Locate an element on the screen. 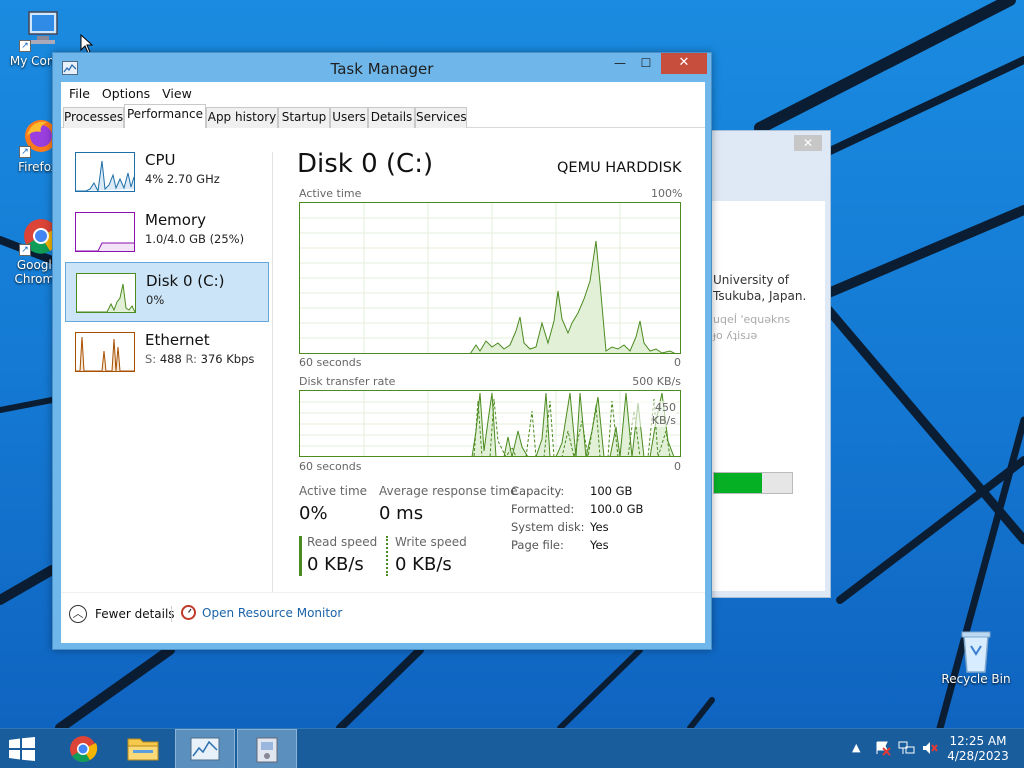  resource-item-sub: 1.0/4.0 GB (25%) is located at coordinates (195, 239).